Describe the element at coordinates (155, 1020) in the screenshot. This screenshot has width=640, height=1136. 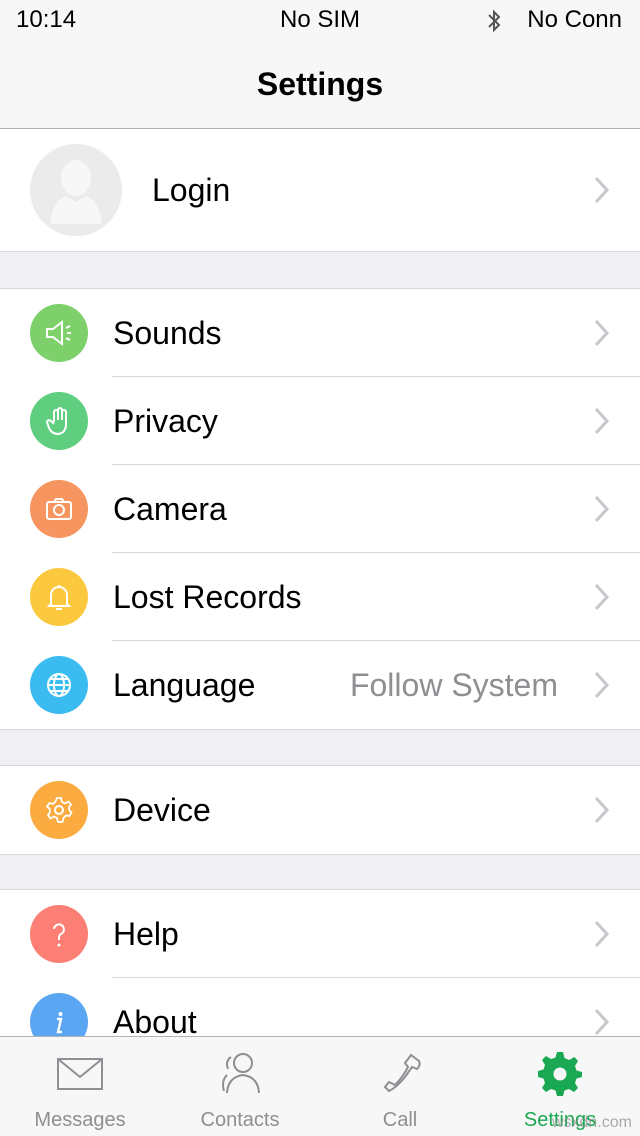
I see `settings-row-label: About` at that location.